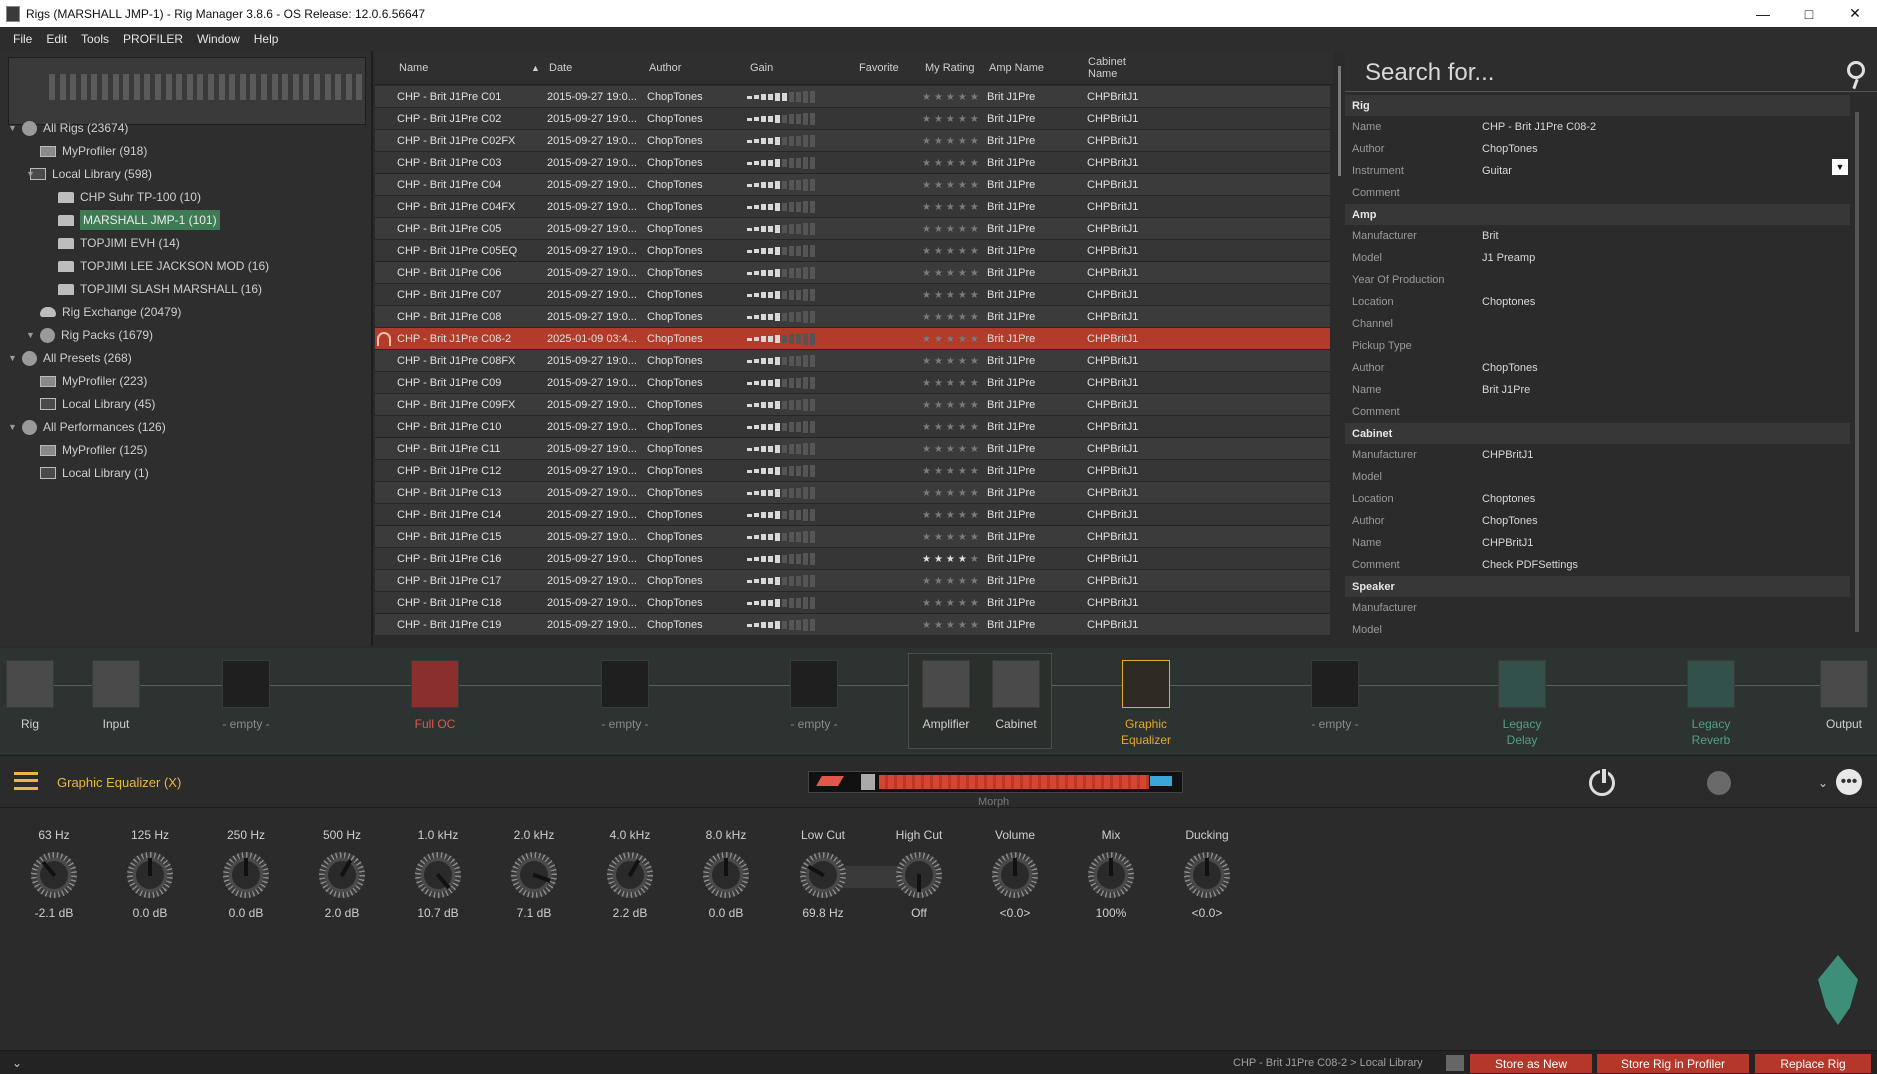  I want to click on col-gain: Gain, so click(800, 68).